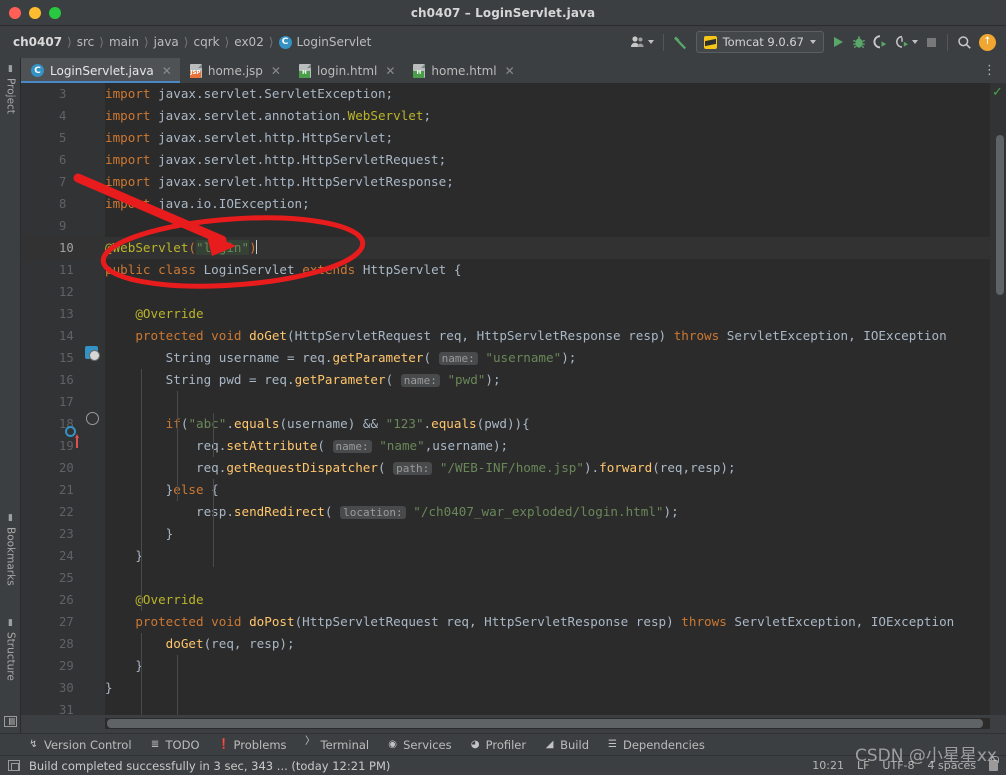  What do you see at coordinates (547, 688) in the screenshot?
I see `code-line-30: }` at bounding box center [547, 688].